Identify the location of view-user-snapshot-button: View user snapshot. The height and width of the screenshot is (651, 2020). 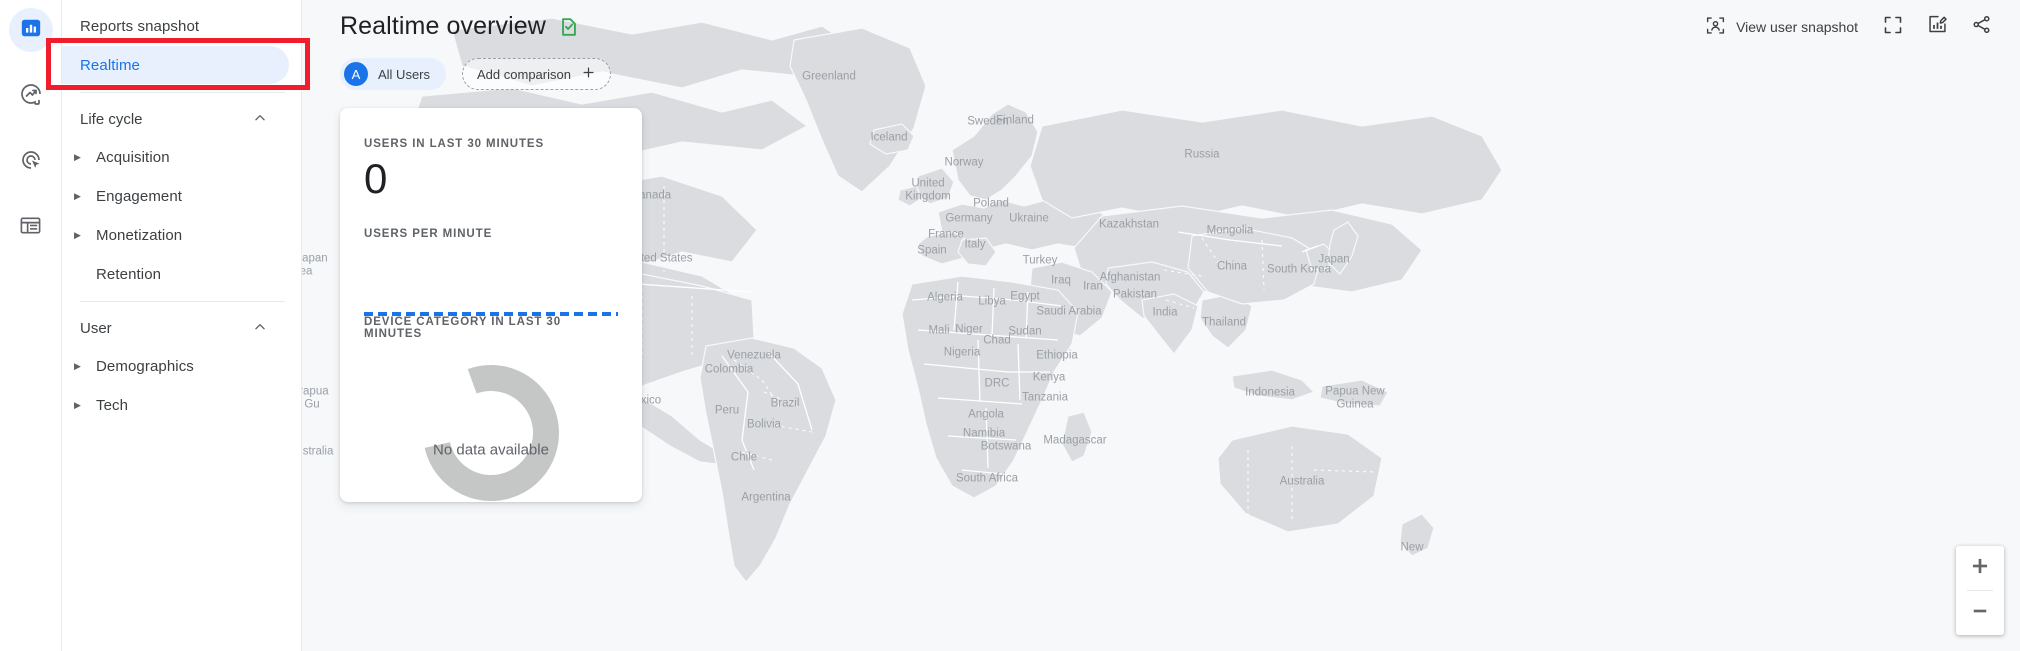
(1781, 27).